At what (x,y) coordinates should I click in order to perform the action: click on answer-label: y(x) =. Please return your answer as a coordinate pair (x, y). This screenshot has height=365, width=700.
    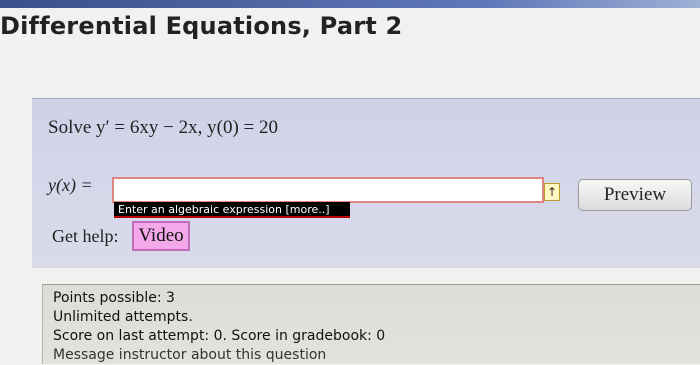
    Looking at the image, I should click on (70, 185).